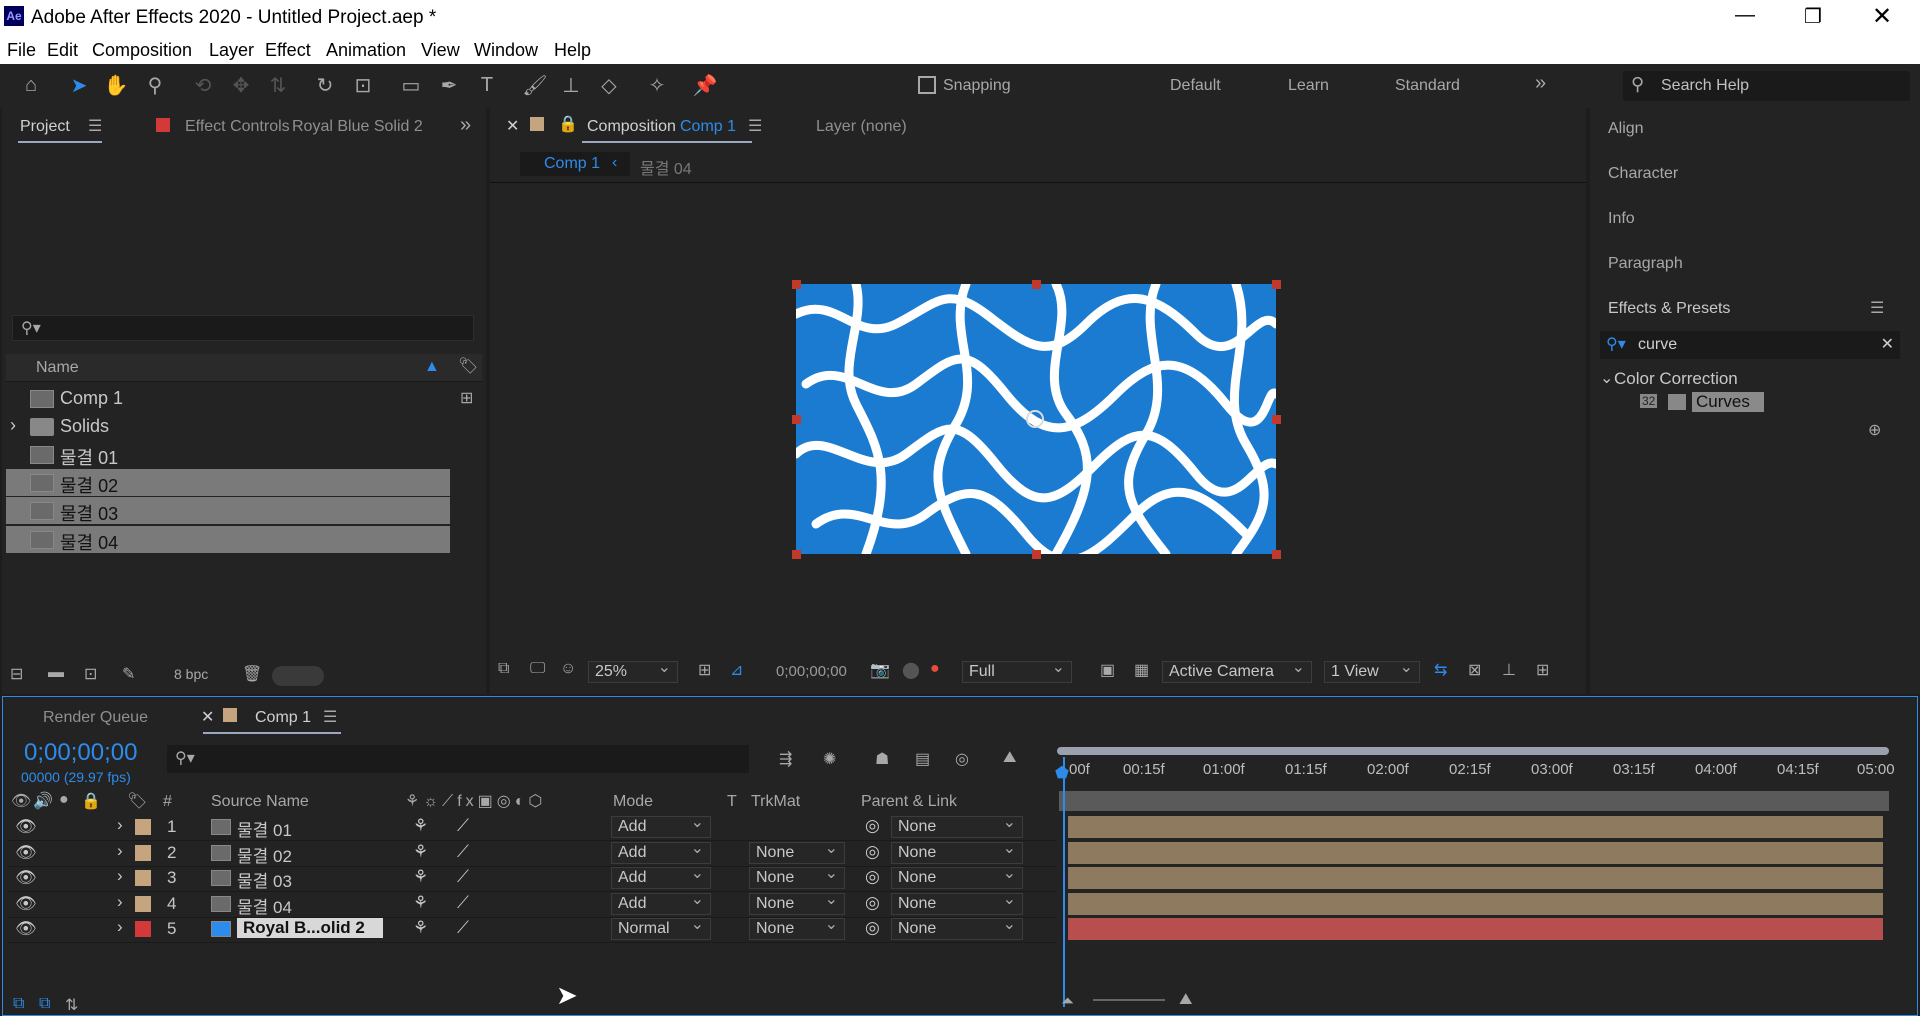 The image size is (1920, 1016). Describe the element at coordinates (1141, 670) in the screenshot. I see `transparency-grid-icon: ▦` at that location.